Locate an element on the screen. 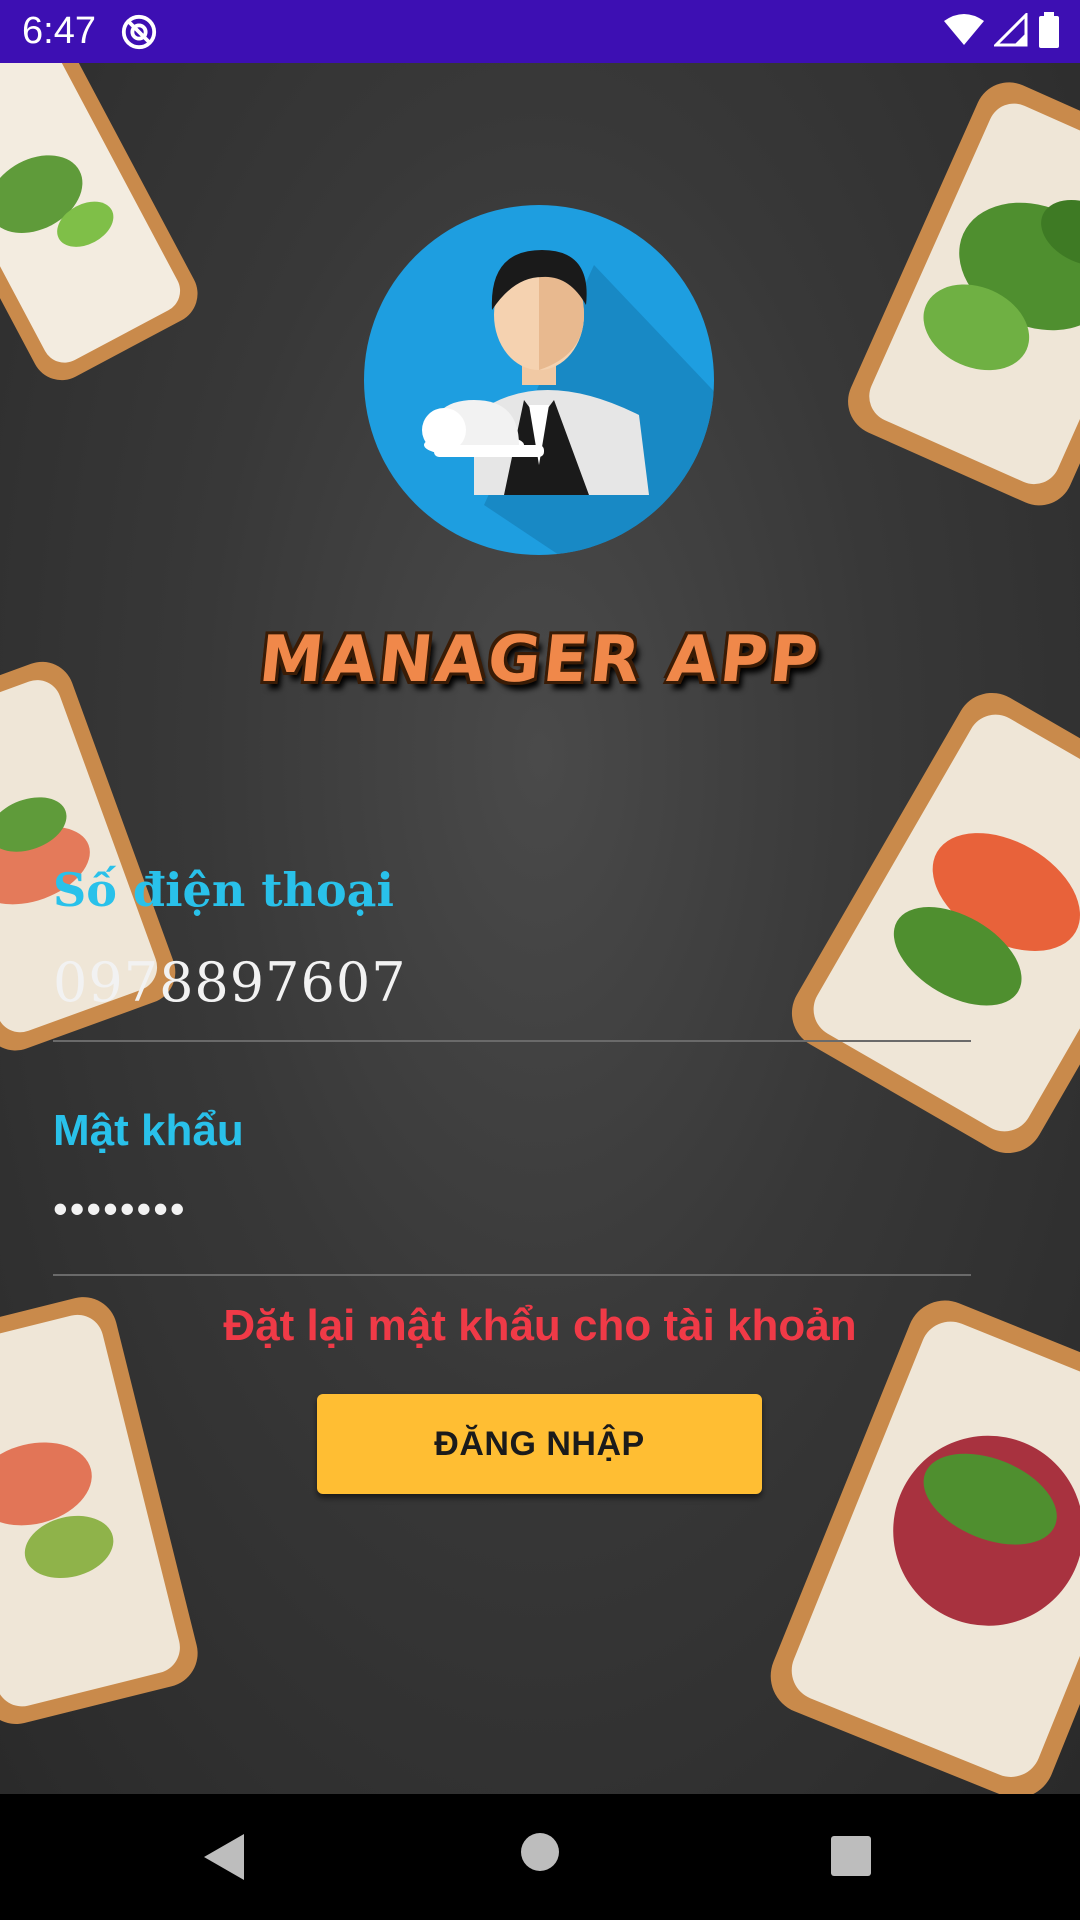 Image resolution: width=1080 pixels, height=1920 pixels. phone-input-underline is located at coordinates (512, 1041).